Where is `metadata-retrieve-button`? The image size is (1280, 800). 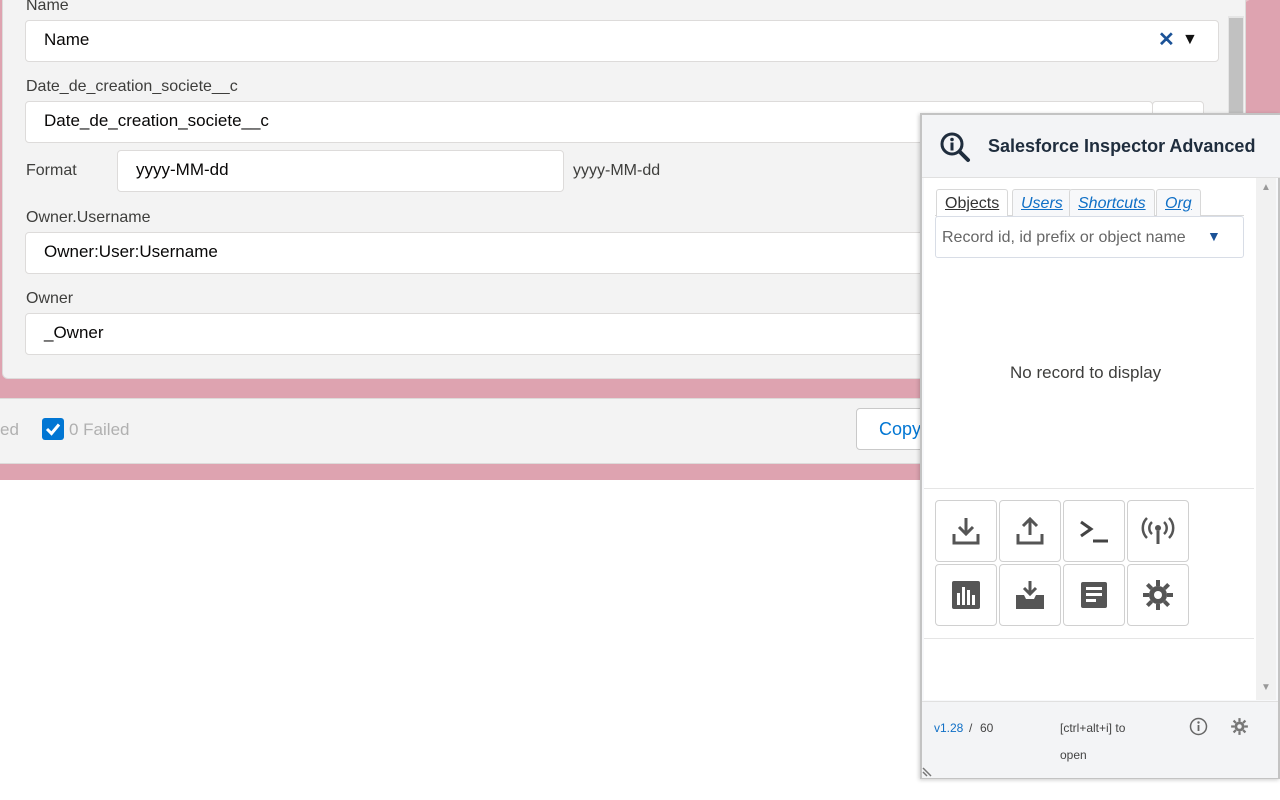
metadata-retrieve-button is located at coordinates (1030, 595).